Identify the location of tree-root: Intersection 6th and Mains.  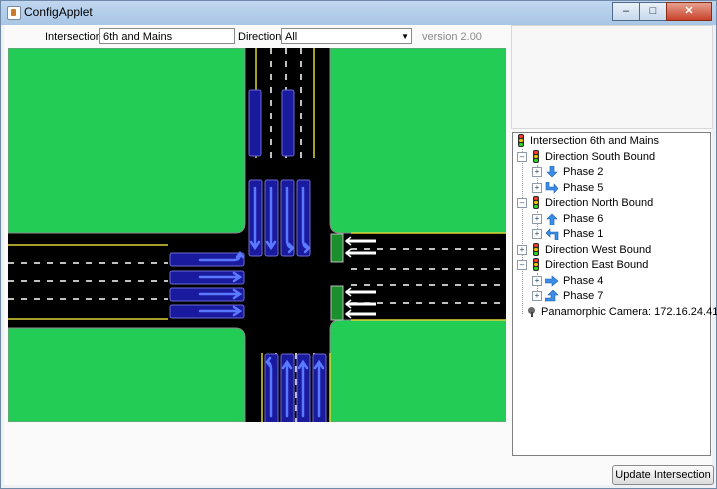
(587, 140).